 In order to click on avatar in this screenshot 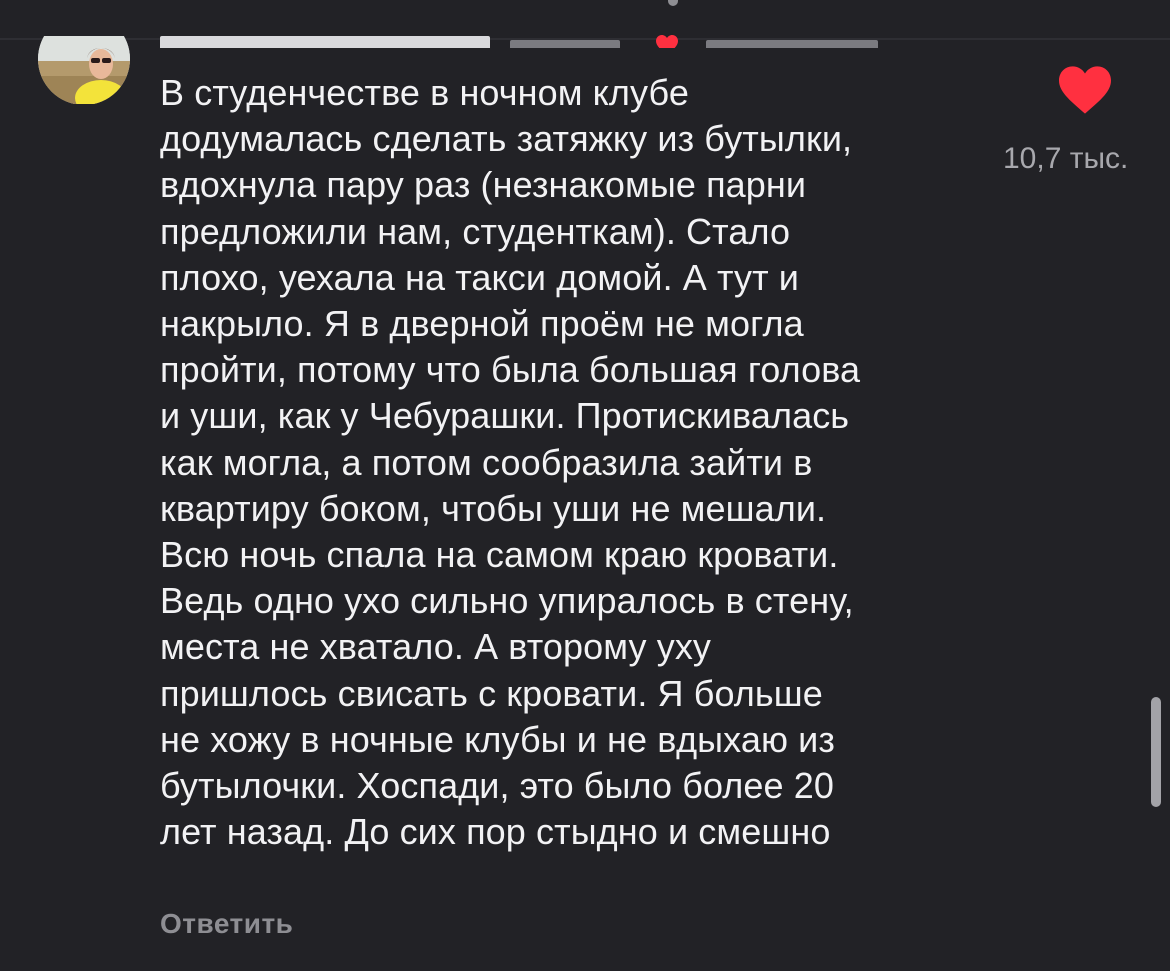, I will do `click(84, 70)`.